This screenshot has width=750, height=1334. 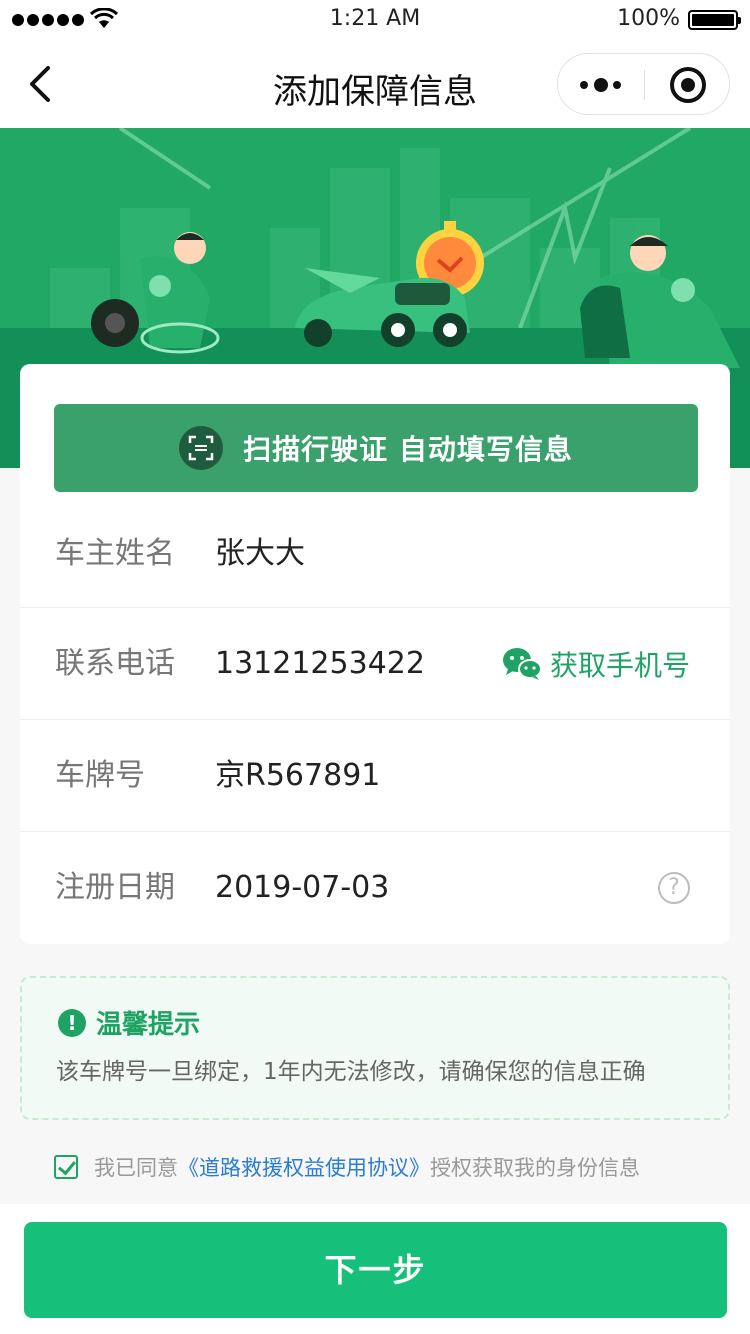 I want to click on next-step-button: 下一步, so click(x=375, y=1270).